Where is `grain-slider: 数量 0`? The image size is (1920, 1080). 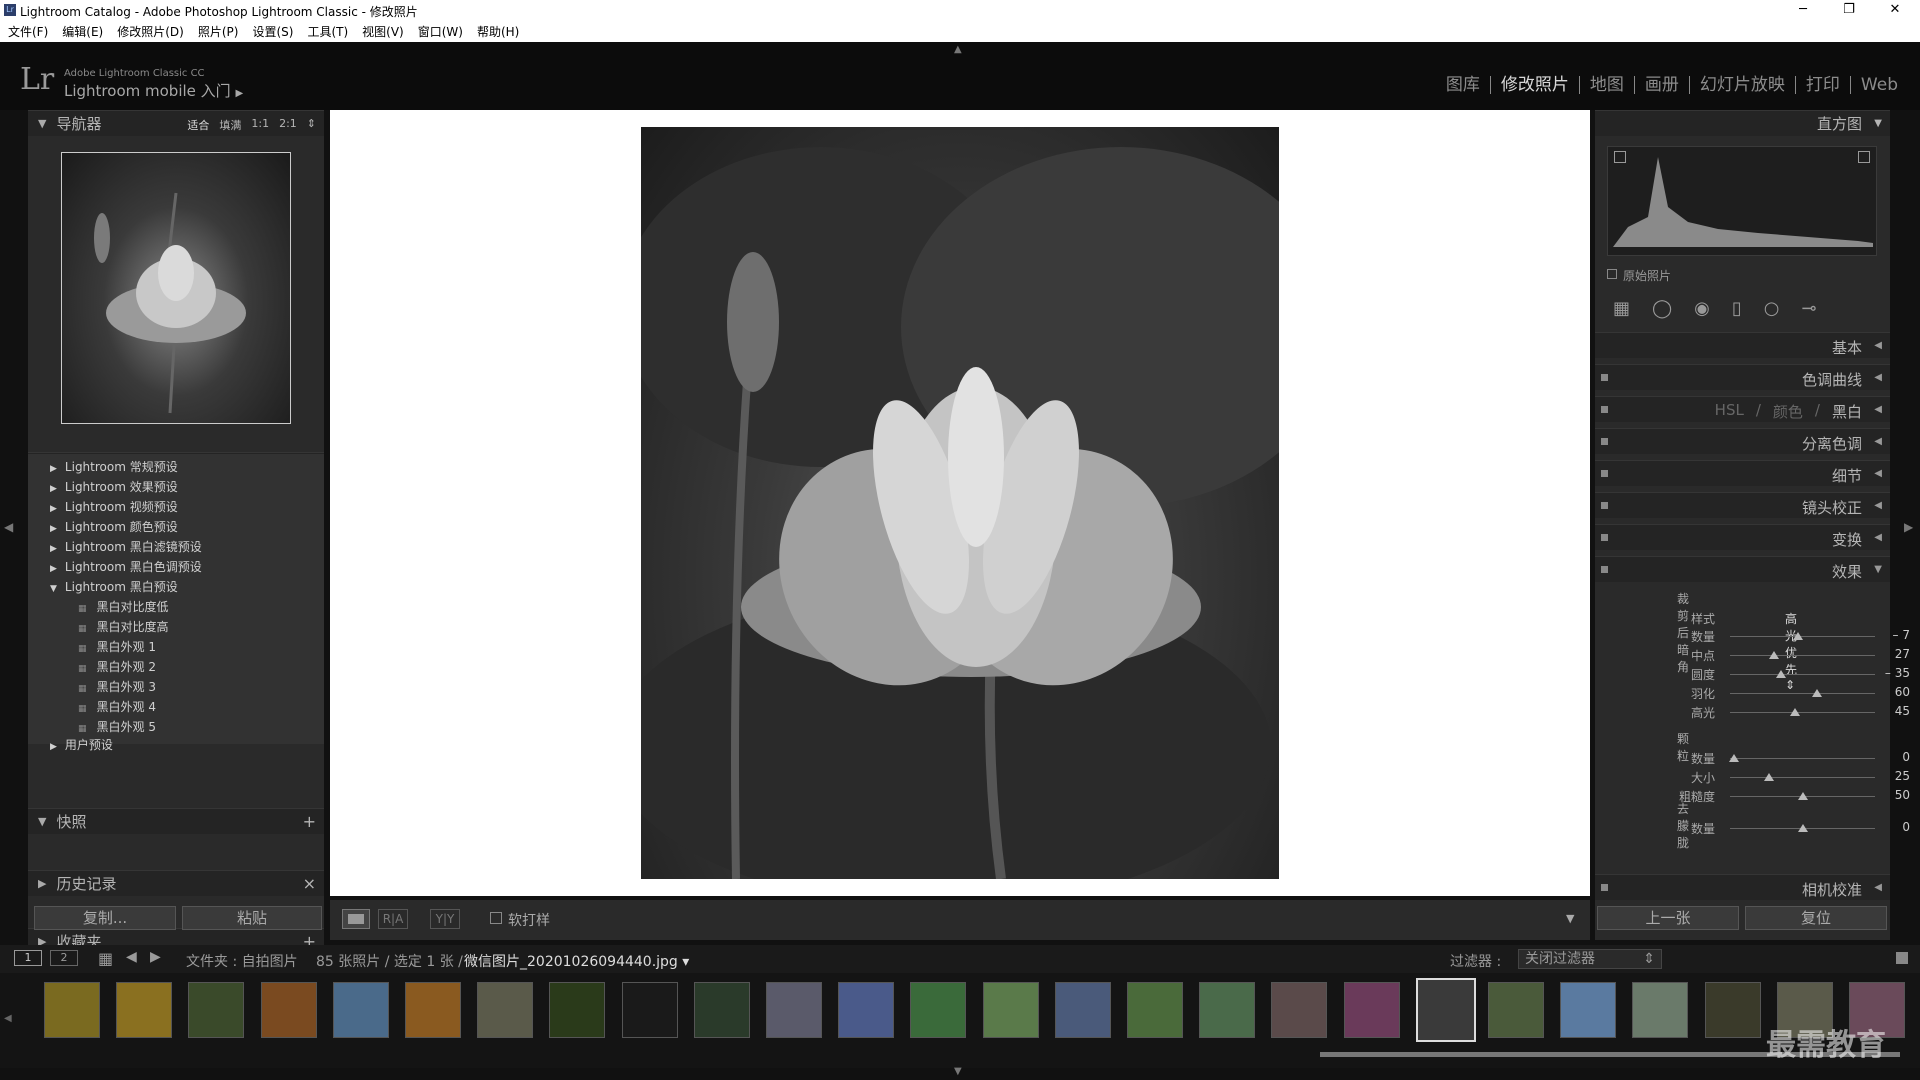 grain-slider: 数量 0 is located at coordinates (1782, 758).